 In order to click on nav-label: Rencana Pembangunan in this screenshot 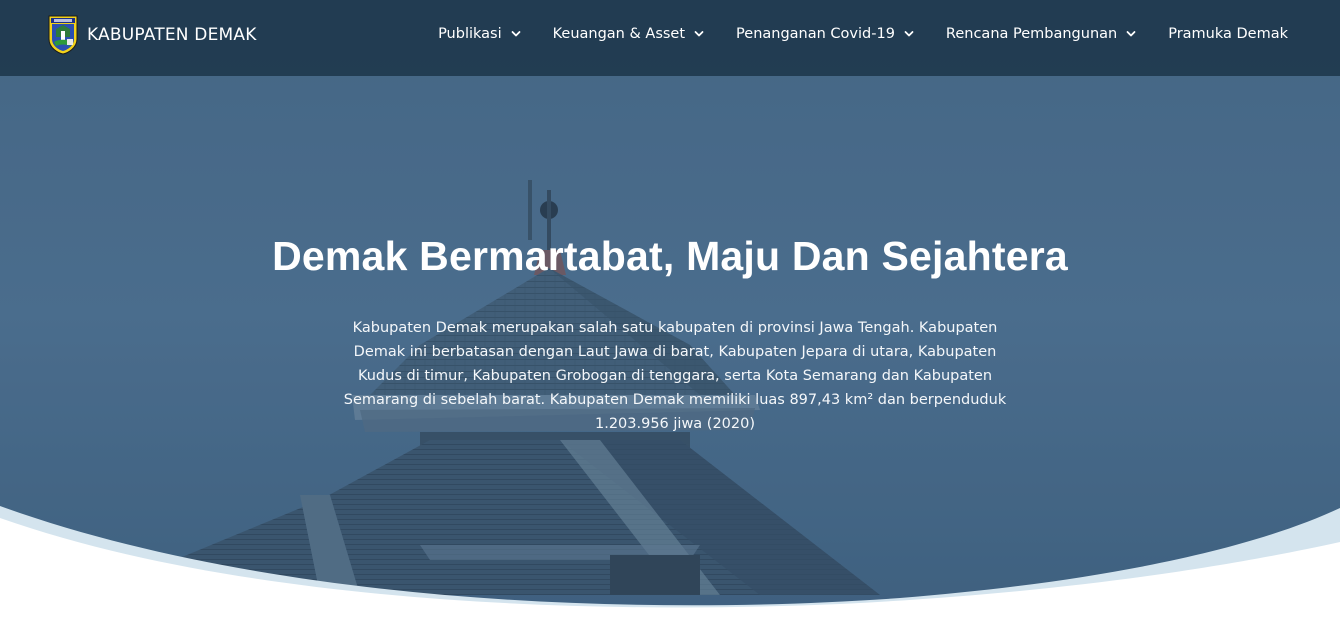, I will do `click(1031, 34)`.